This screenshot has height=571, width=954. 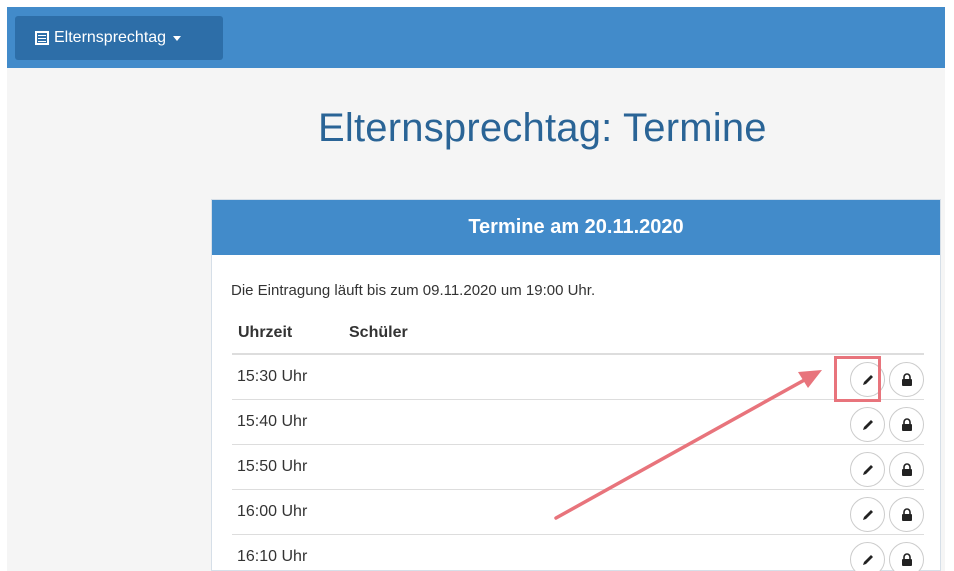 What do you see at coordinates (857, 379) in the screenshot?
I see `annotation-highlight-box` at bounding box center [857, 379].